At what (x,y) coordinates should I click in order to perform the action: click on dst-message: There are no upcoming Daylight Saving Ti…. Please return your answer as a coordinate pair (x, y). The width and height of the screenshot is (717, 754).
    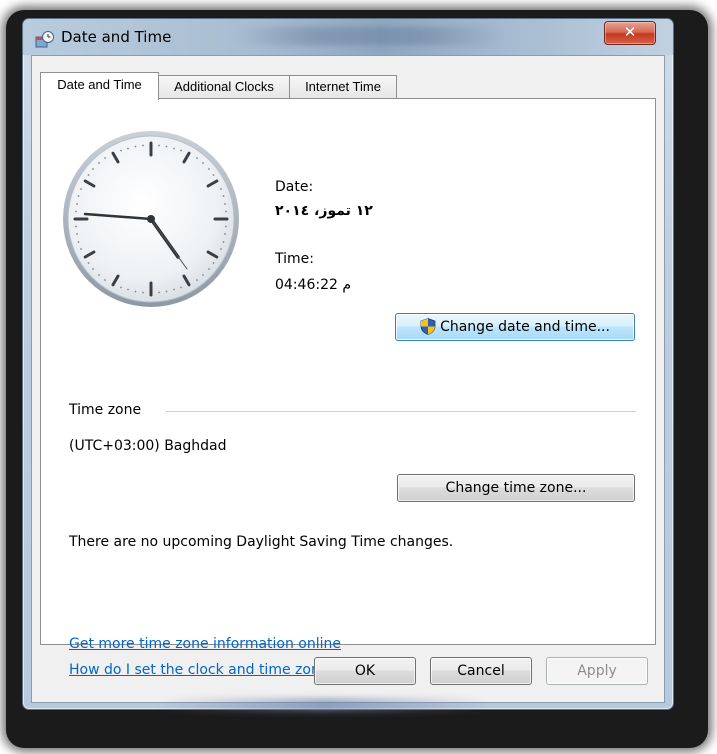
    Looking at the image, I should click on (261, 542).